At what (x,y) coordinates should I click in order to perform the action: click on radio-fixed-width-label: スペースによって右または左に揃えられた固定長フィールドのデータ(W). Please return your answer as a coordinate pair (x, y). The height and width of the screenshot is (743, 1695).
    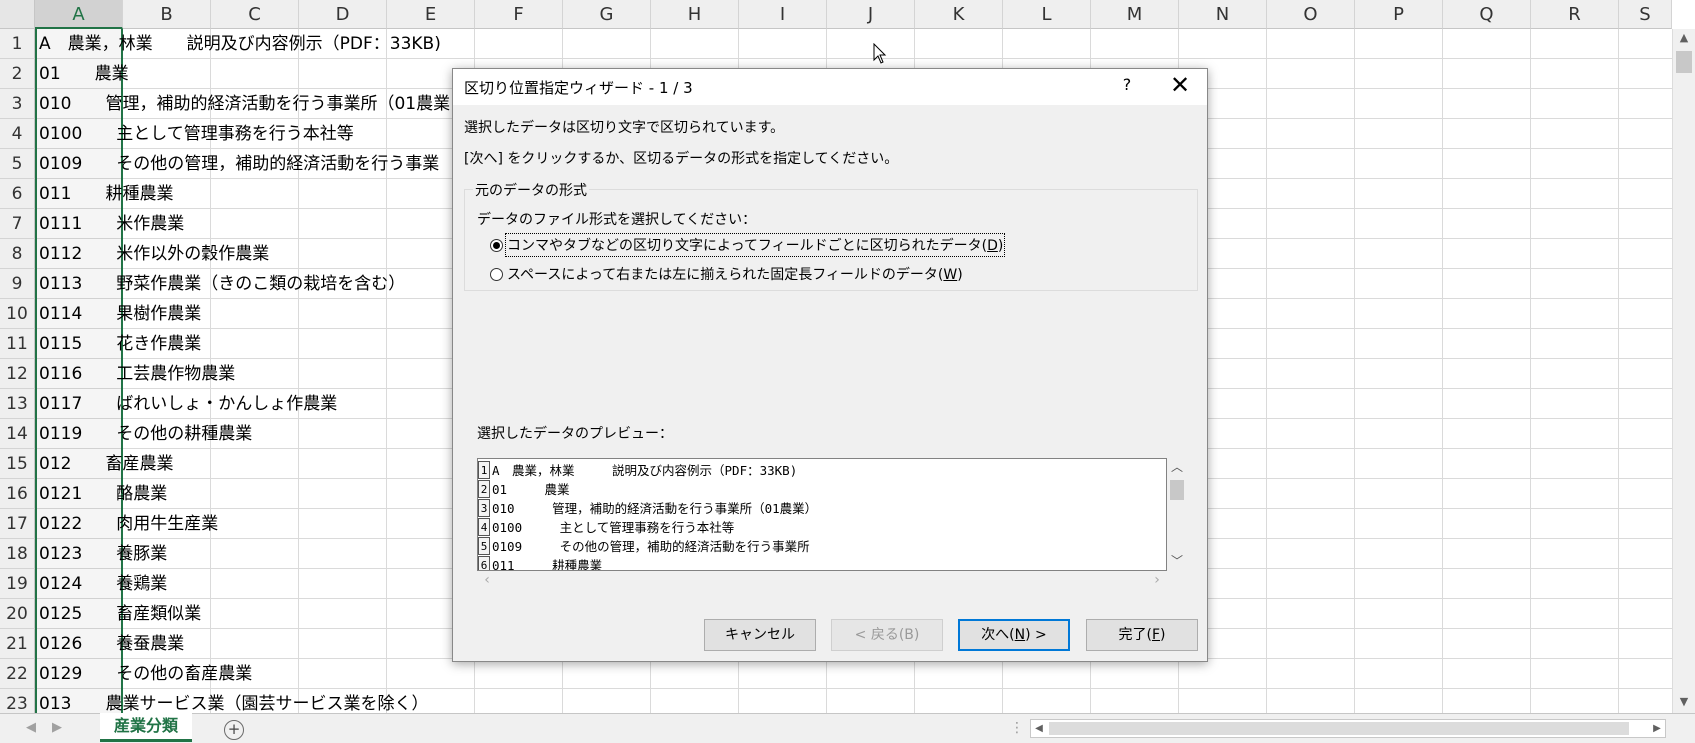
    Looking at the image, I should click on (735, 274).